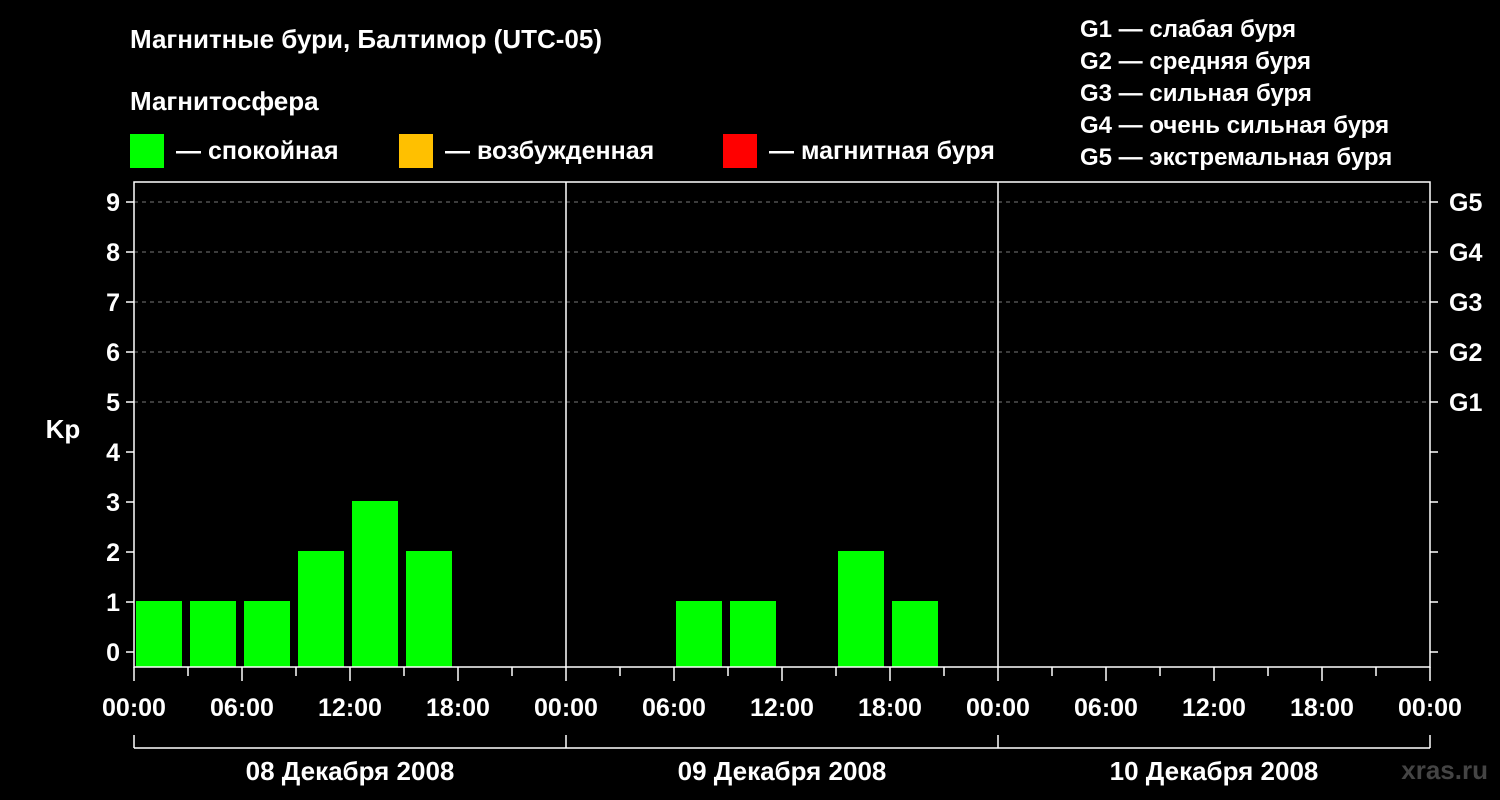 This screenshot has width=1500, height=800. I want to click on y-tick-label: 4, so click(113, 453).